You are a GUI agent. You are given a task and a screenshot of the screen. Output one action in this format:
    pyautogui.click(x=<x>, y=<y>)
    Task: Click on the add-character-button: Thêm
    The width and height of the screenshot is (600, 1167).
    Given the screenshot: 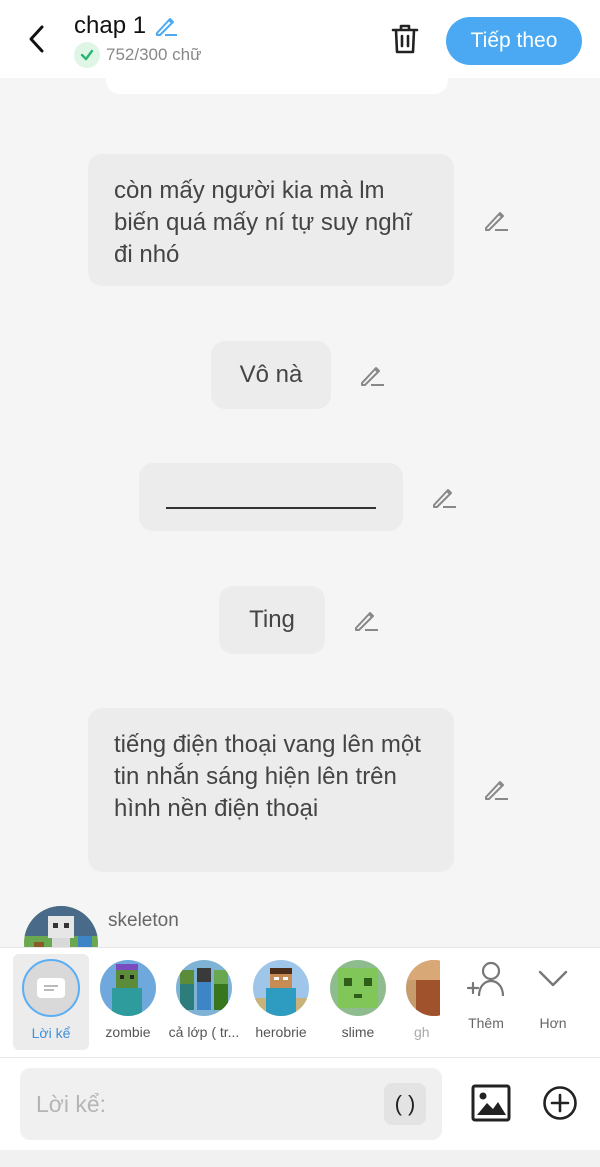 What is the action you would take?
    pyautogui.click(x=486, y=995)
    